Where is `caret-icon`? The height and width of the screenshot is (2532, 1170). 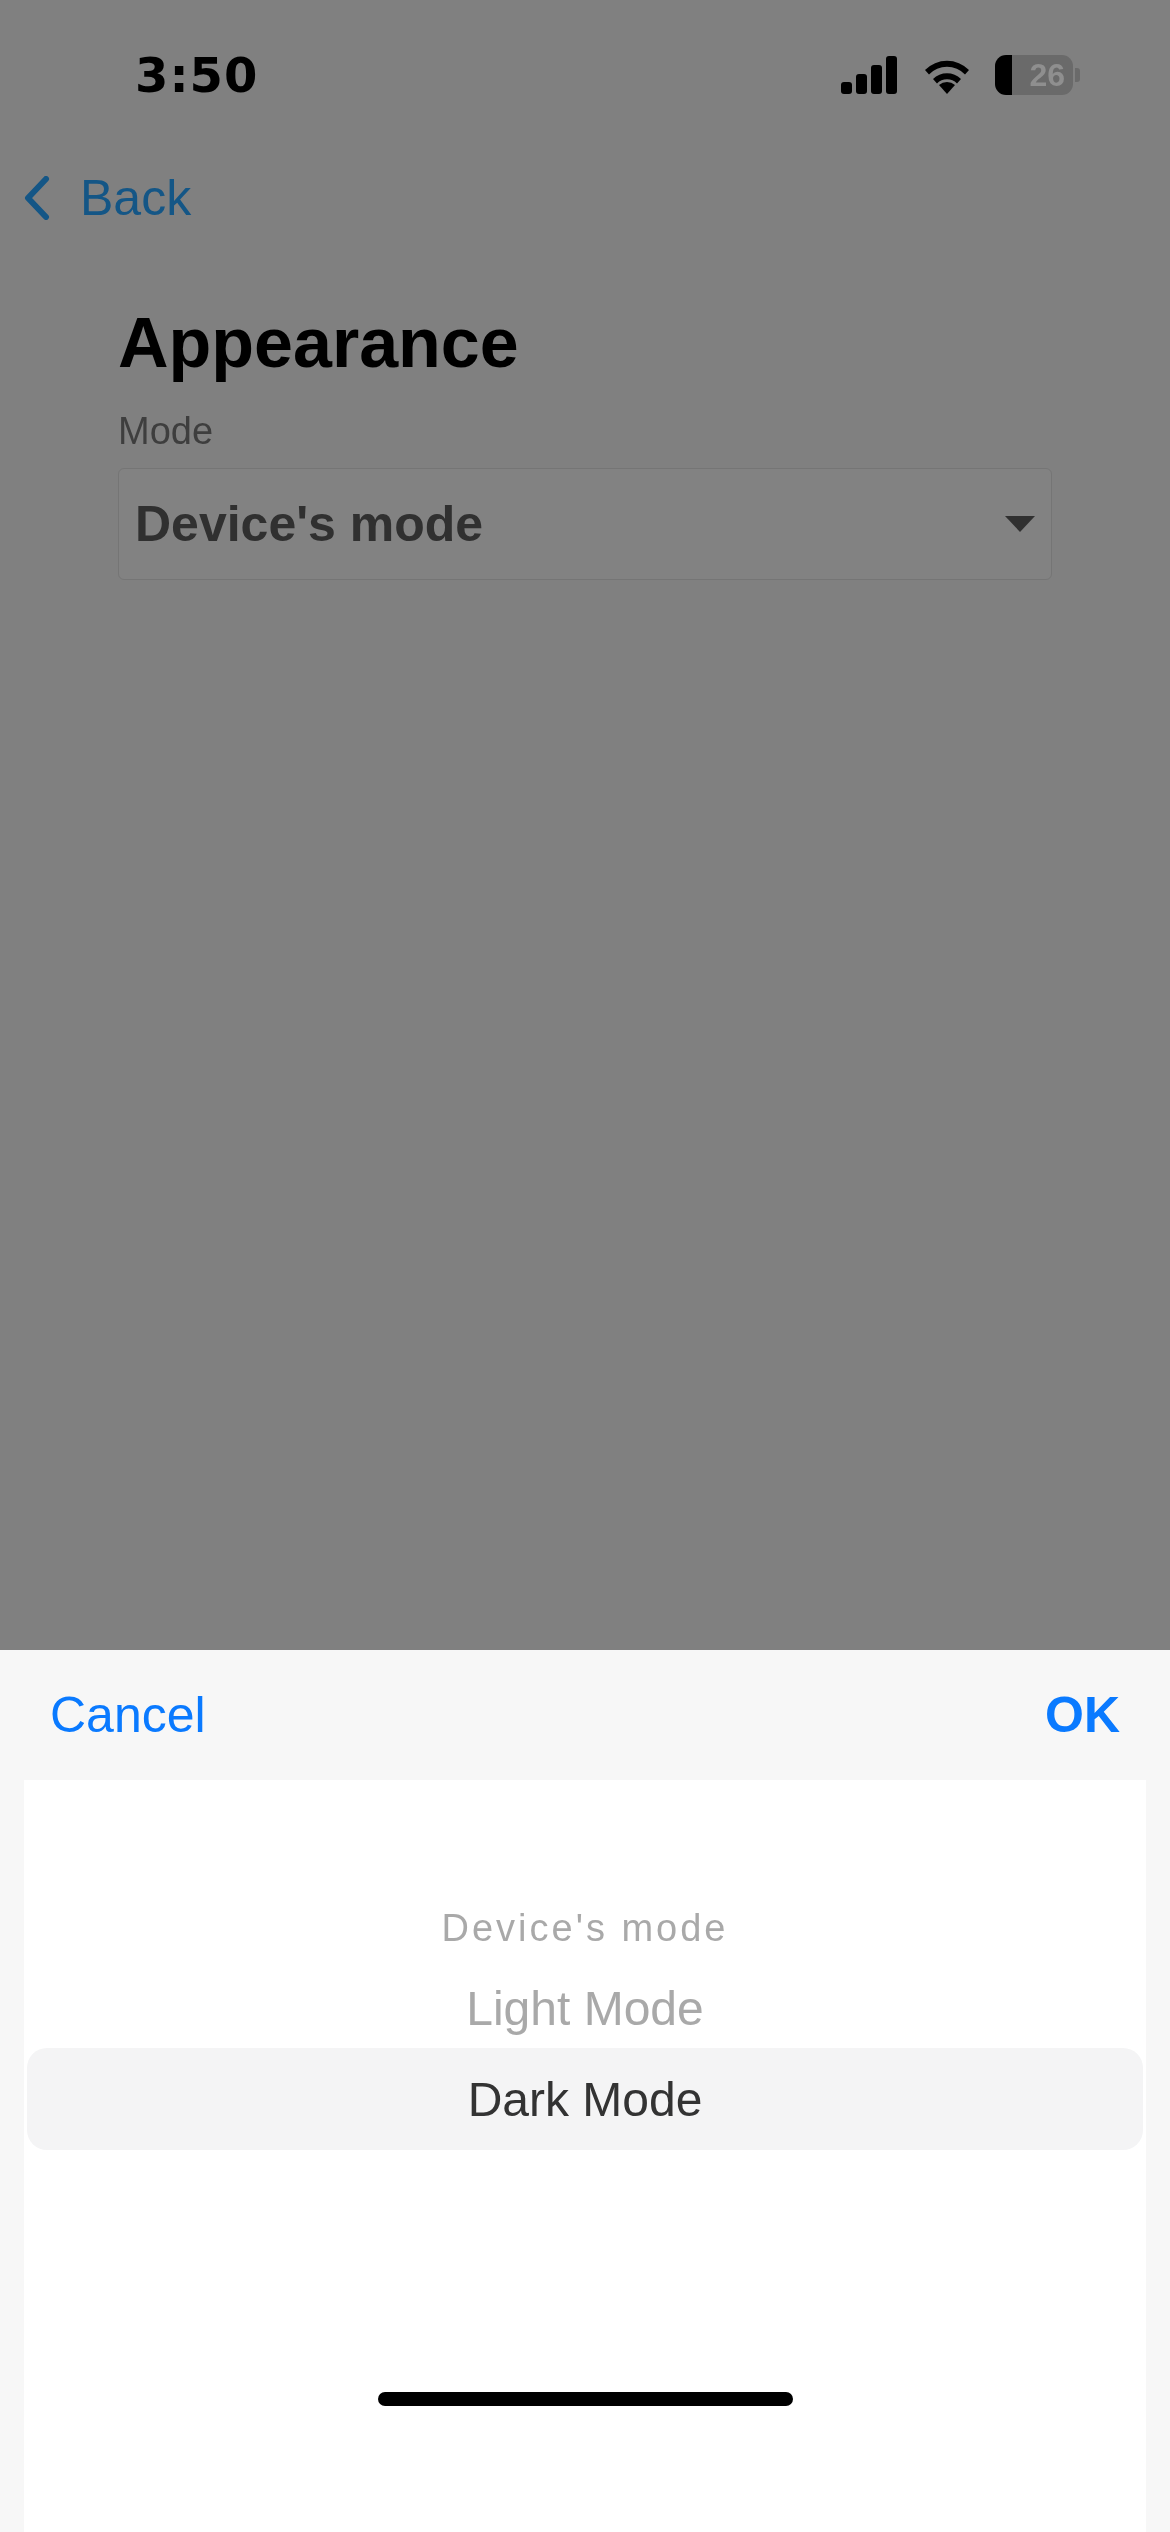 caret-icon is located at coordinates (1020, 524).